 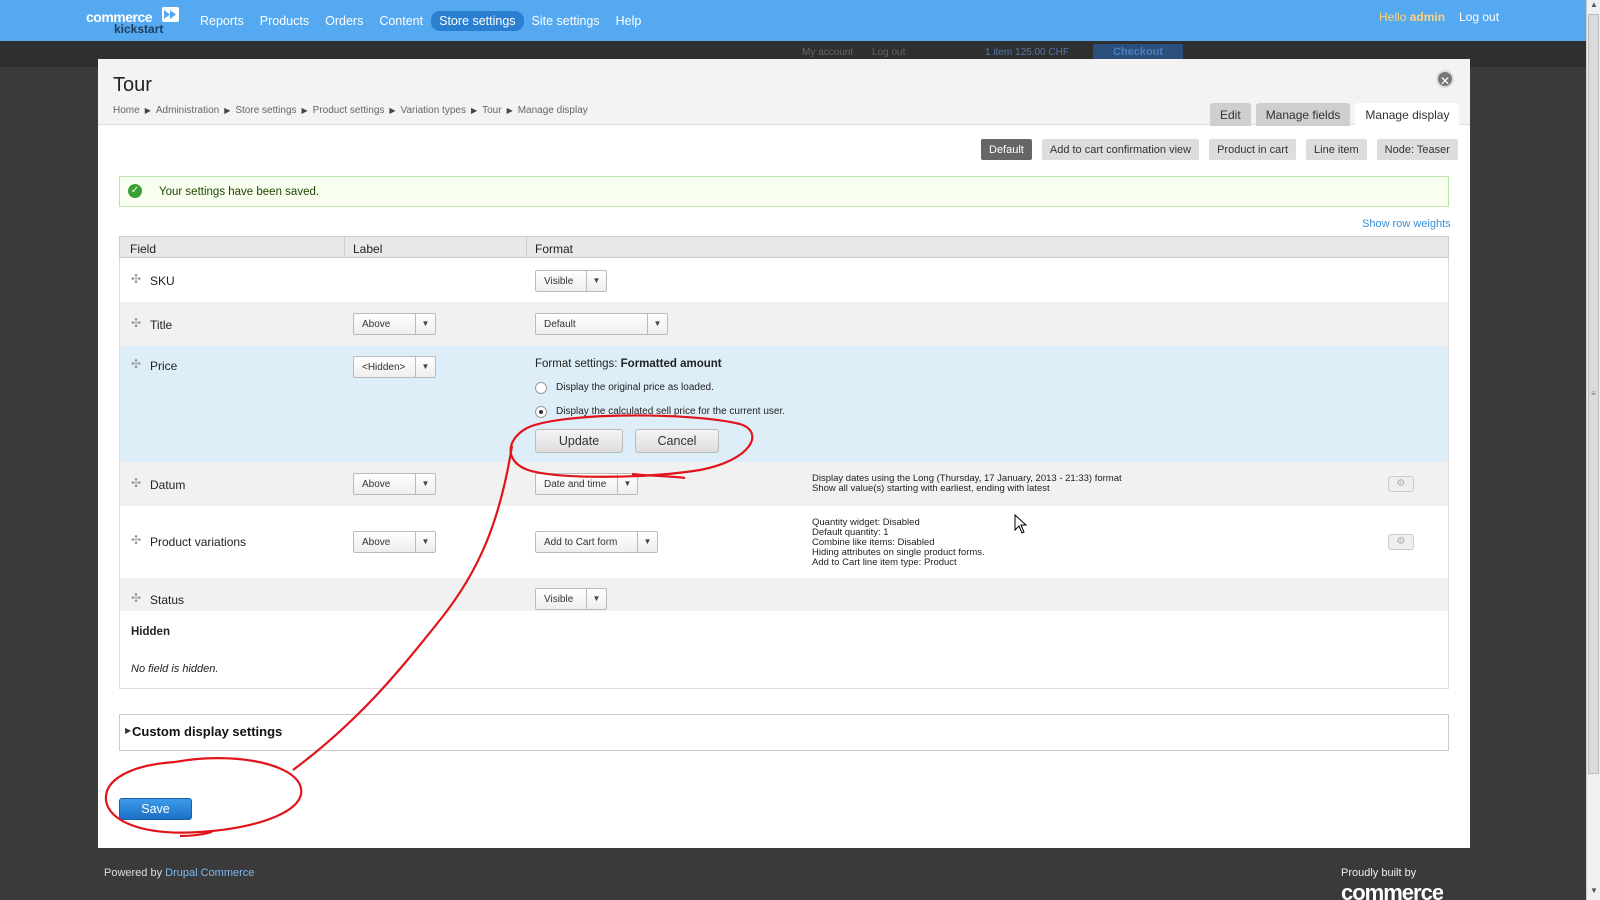 What do you see at coordinates (828, 52) in the screenshot?
I see `bg-my-account: My account` at bounding box center [828, 52].